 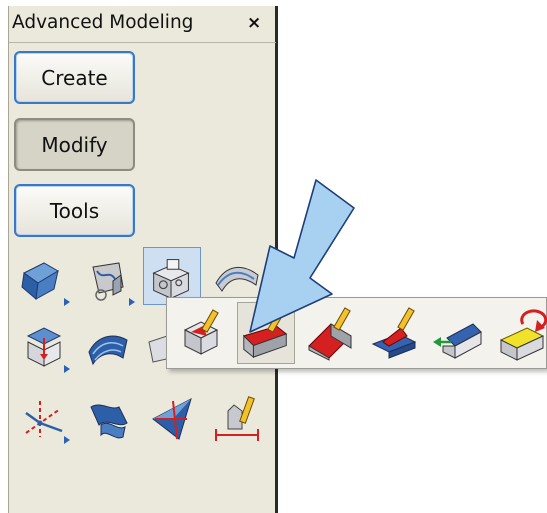 I want to click on blend-surface-icon, so click(x=172, y=418).